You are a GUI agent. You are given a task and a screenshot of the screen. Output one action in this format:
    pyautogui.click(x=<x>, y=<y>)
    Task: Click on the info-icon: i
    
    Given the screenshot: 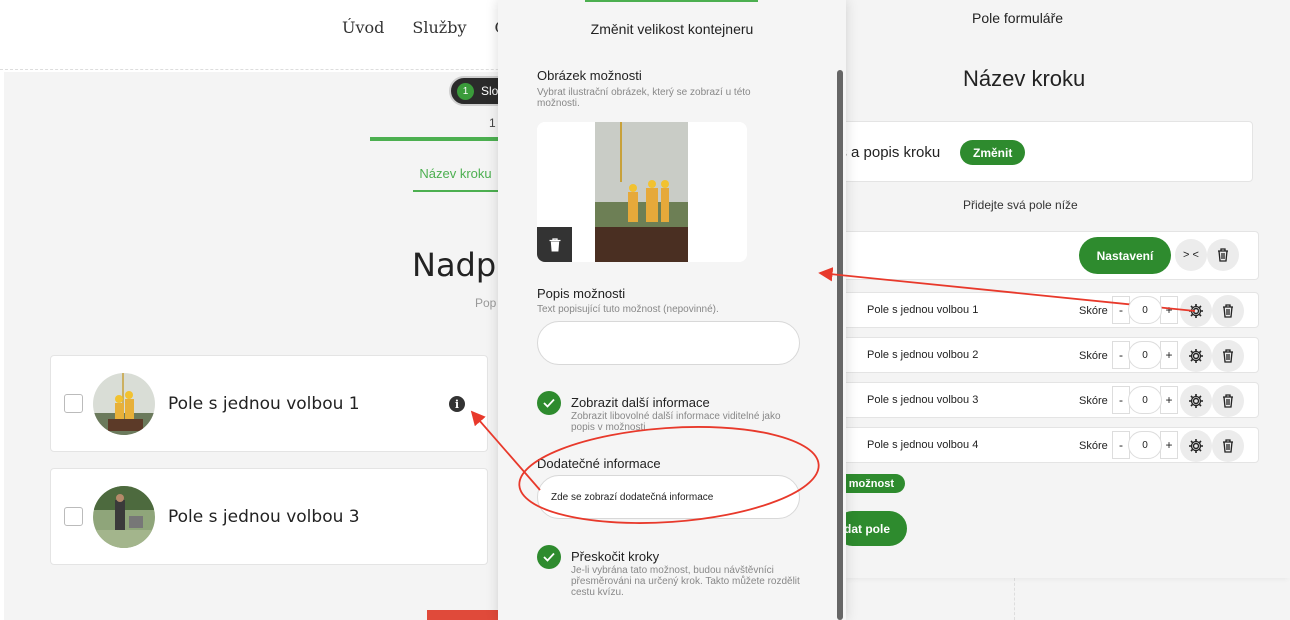 What is the action you would take?
    pyautogui.click(x=457, y=404)
    